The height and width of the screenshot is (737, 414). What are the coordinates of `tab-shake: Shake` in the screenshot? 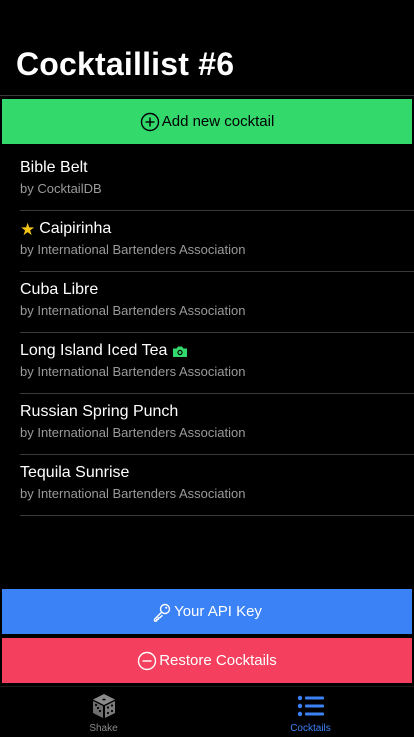 It's located at (103, 712).